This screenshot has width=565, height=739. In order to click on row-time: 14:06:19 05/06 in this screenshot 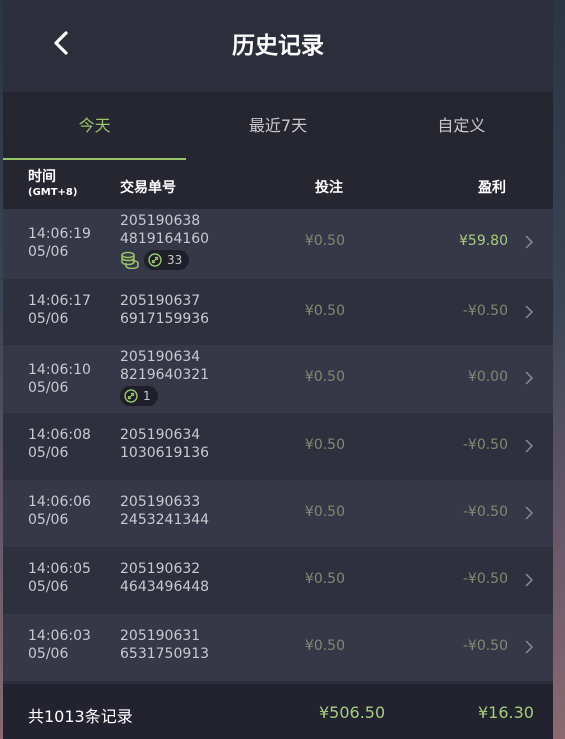, I will do `click(59, 243)`.